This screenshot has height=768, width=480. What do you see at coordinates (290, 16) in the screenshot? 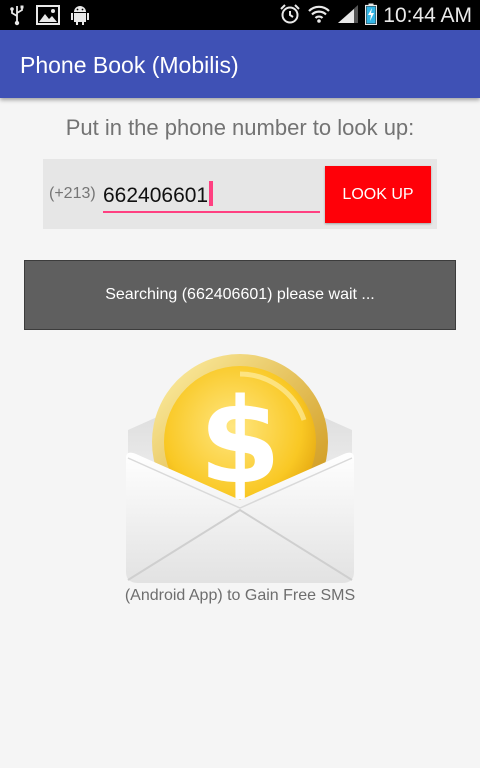
I see `alarm-icon` at bounding box center [290, 16].